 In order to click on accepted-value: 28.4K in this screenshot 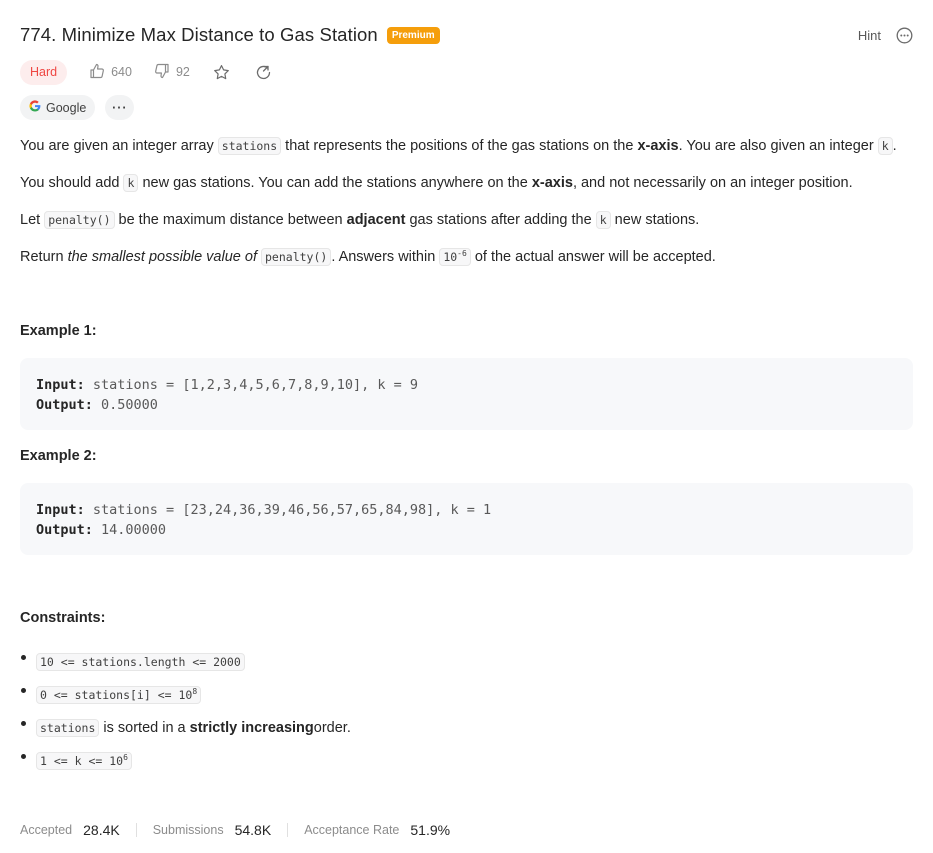, I will do `click(101, 830)`.